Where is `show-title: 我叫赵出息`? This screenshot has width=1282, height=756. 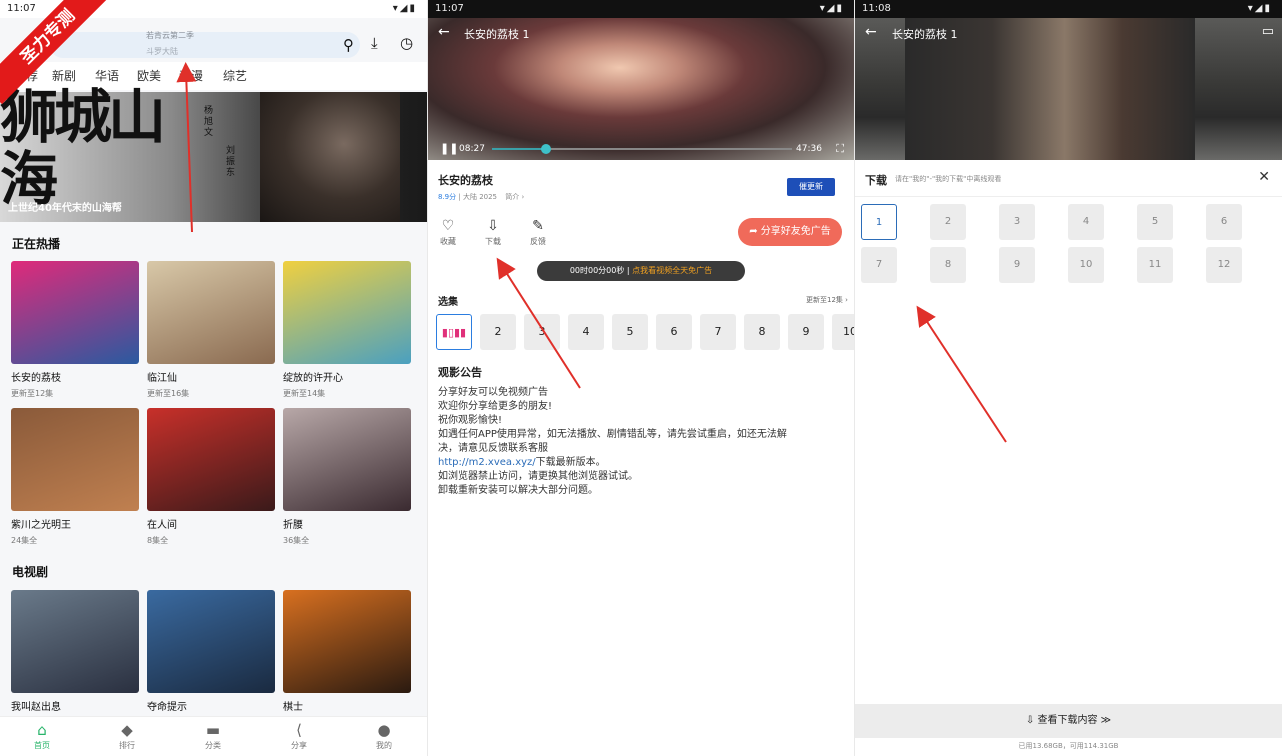 show-title: 我叫赵出息 is located at coordinates (36, 707).